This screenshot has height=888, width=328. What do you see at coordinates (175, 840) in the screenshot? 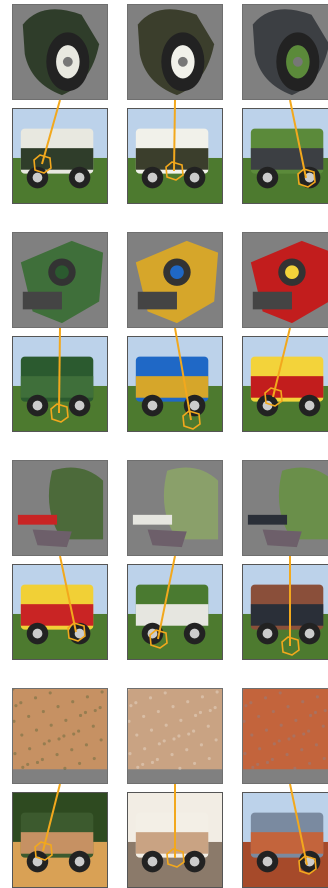
I see `white-landrover-studio-photo` at bounding box center [175, 840].